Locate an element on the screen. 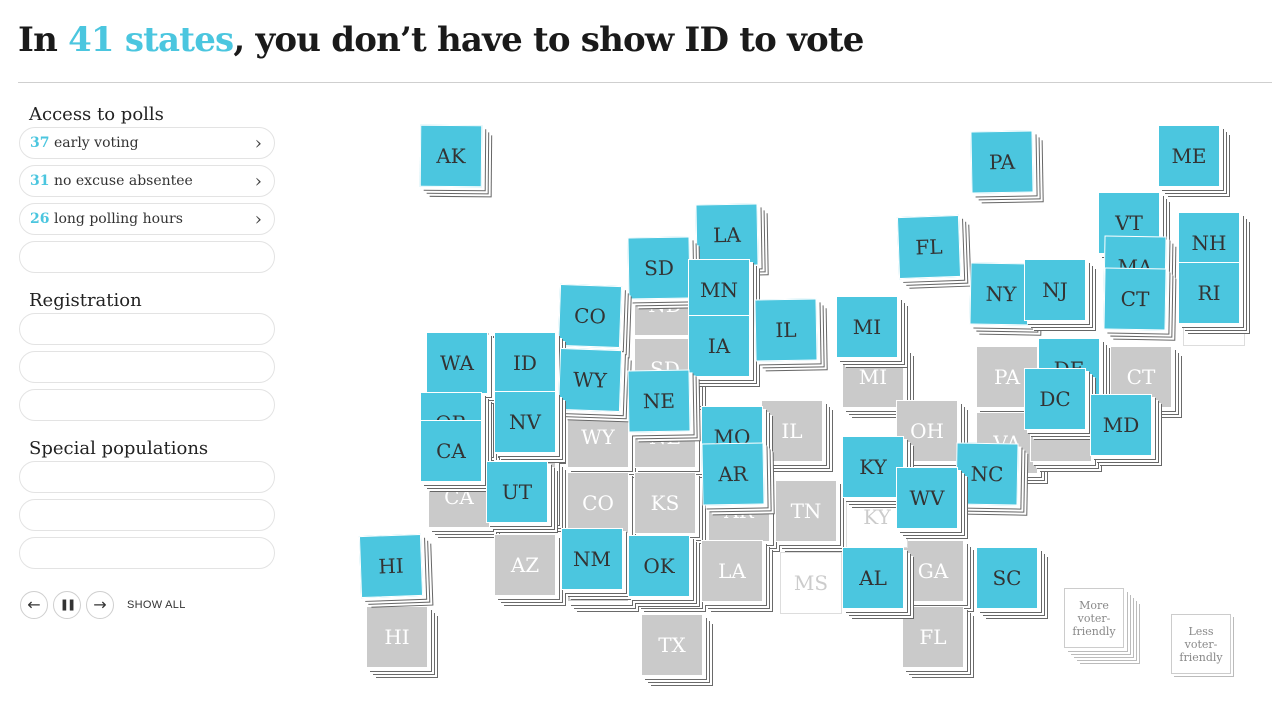 This screenshot has width=1272, height=717. state-tile-blue: RI is located at coordinates (1209, 293).